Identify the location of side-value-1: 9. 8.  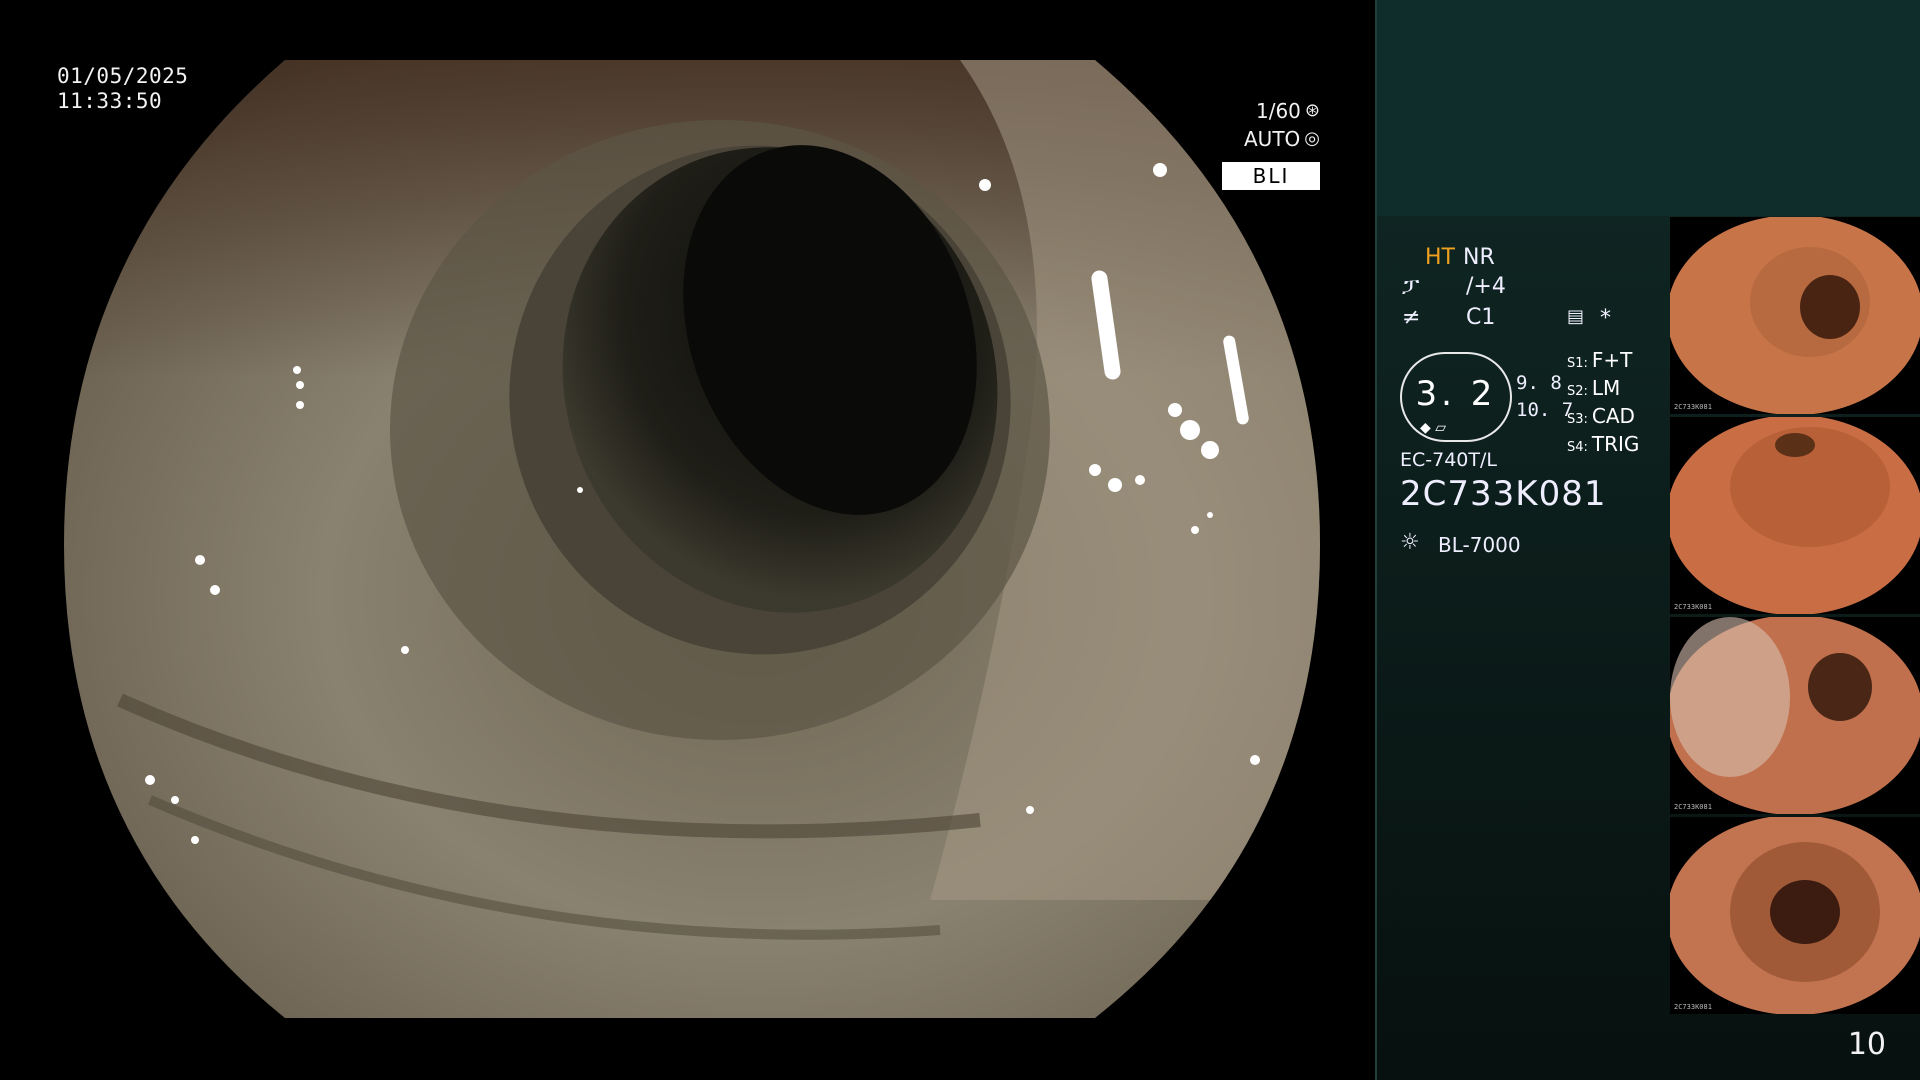
(1539, 383).